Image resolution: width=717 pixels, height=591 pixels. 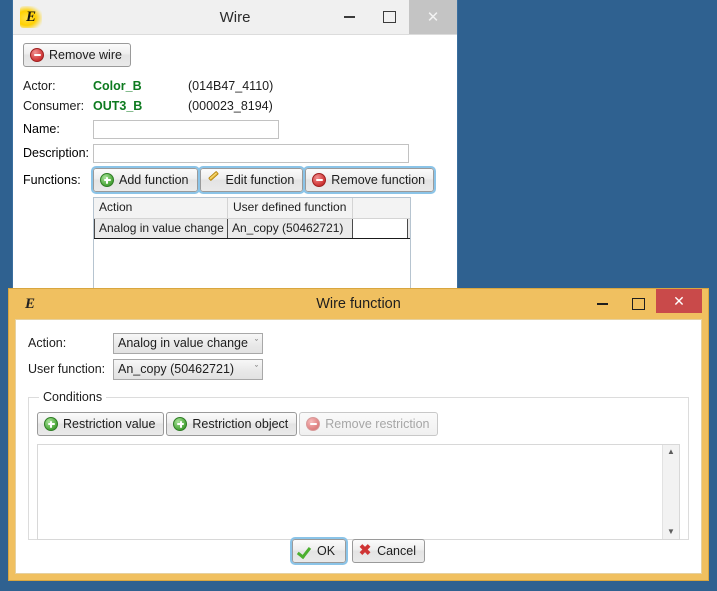 What do you see at coordinates (186, 129) in the screenshot?
I see `name-input` at bounding box center [186, 129].